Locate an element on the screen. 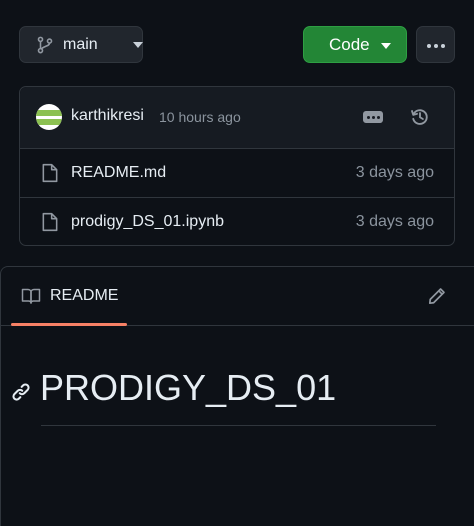 The width and height of the screenshot is (474, 526). history-icon is located at coordinates (420, 117).